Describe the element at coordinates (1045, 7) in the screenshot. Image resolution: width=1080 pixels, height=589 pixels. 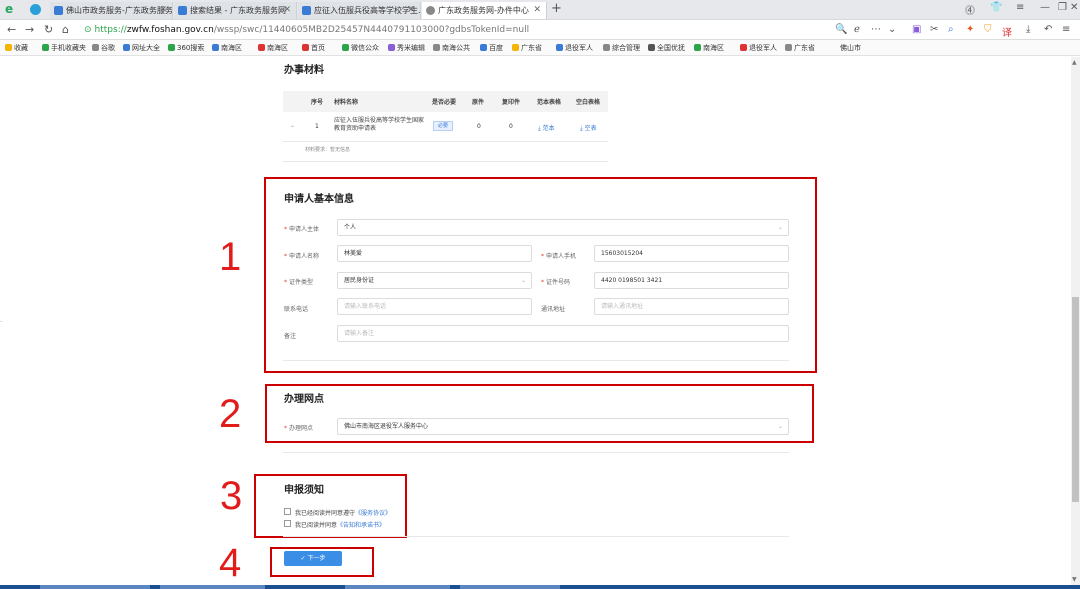
I see `minimize-icon: —` at that location.